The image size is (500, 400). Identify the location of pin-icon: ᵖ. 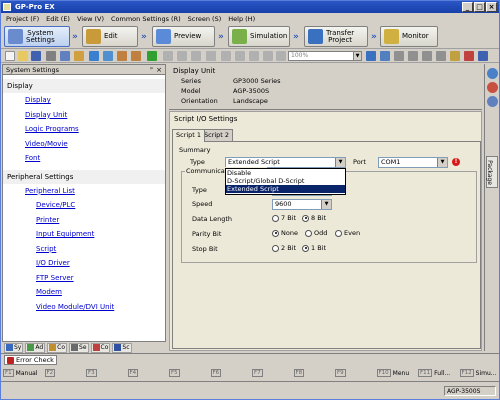
(151, 70).